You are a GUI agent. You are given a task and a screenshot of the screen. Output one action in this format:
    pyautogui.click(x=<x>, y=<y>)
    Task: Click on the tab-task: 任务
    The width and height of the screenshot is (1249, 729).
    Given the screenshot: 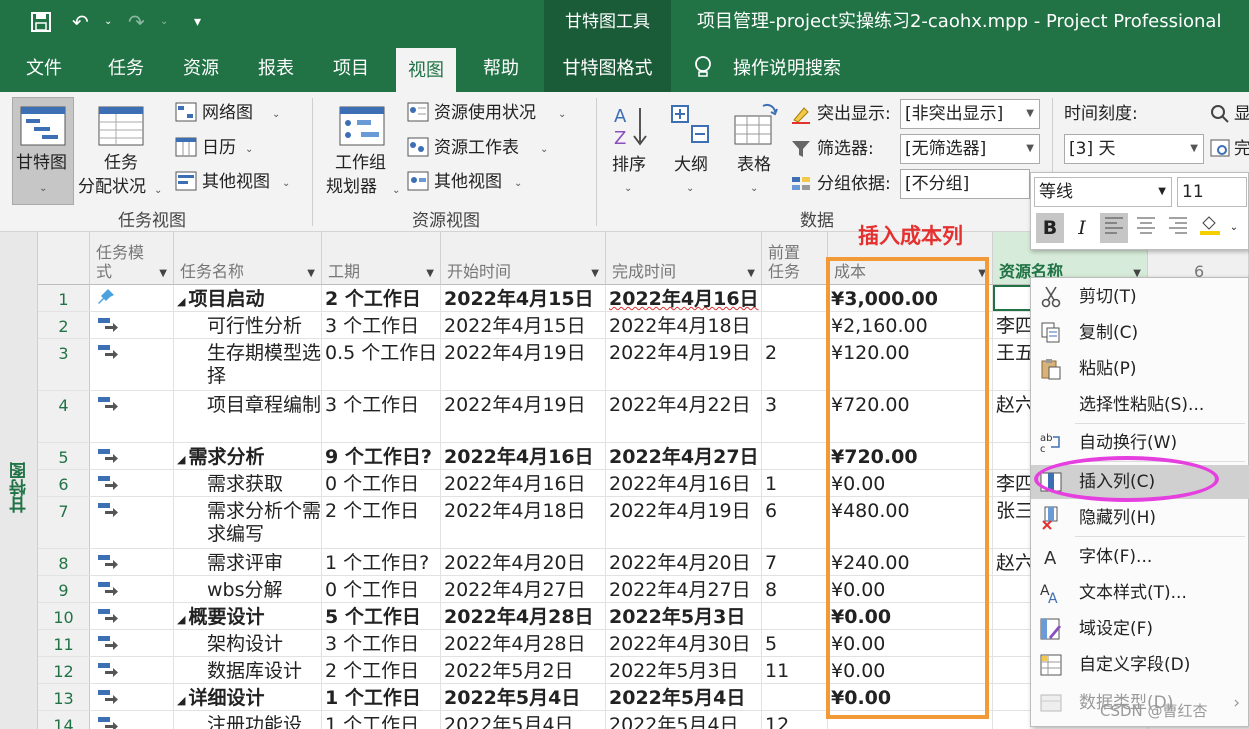 What is the action you would take?
    pyautogui.click(x=126, y=68)
    